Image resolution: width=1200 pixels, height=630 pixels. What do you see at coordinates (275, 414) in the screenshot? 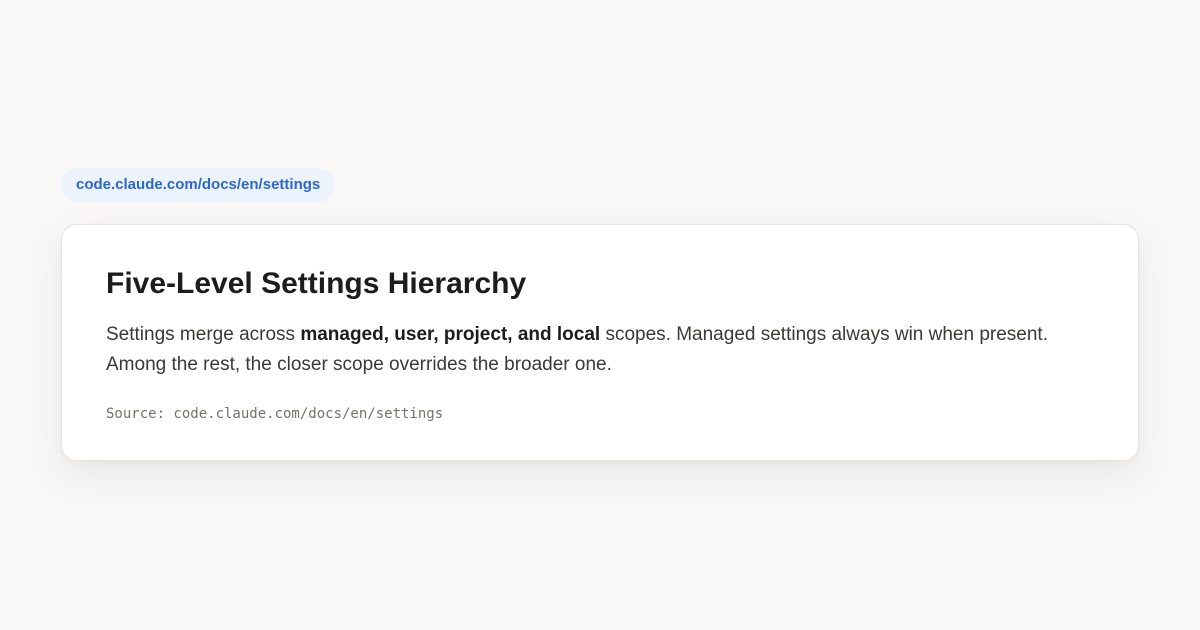
I see `source-citation: Source: code.claude.com/docs/en/settings` at bounding box center [275, 414].